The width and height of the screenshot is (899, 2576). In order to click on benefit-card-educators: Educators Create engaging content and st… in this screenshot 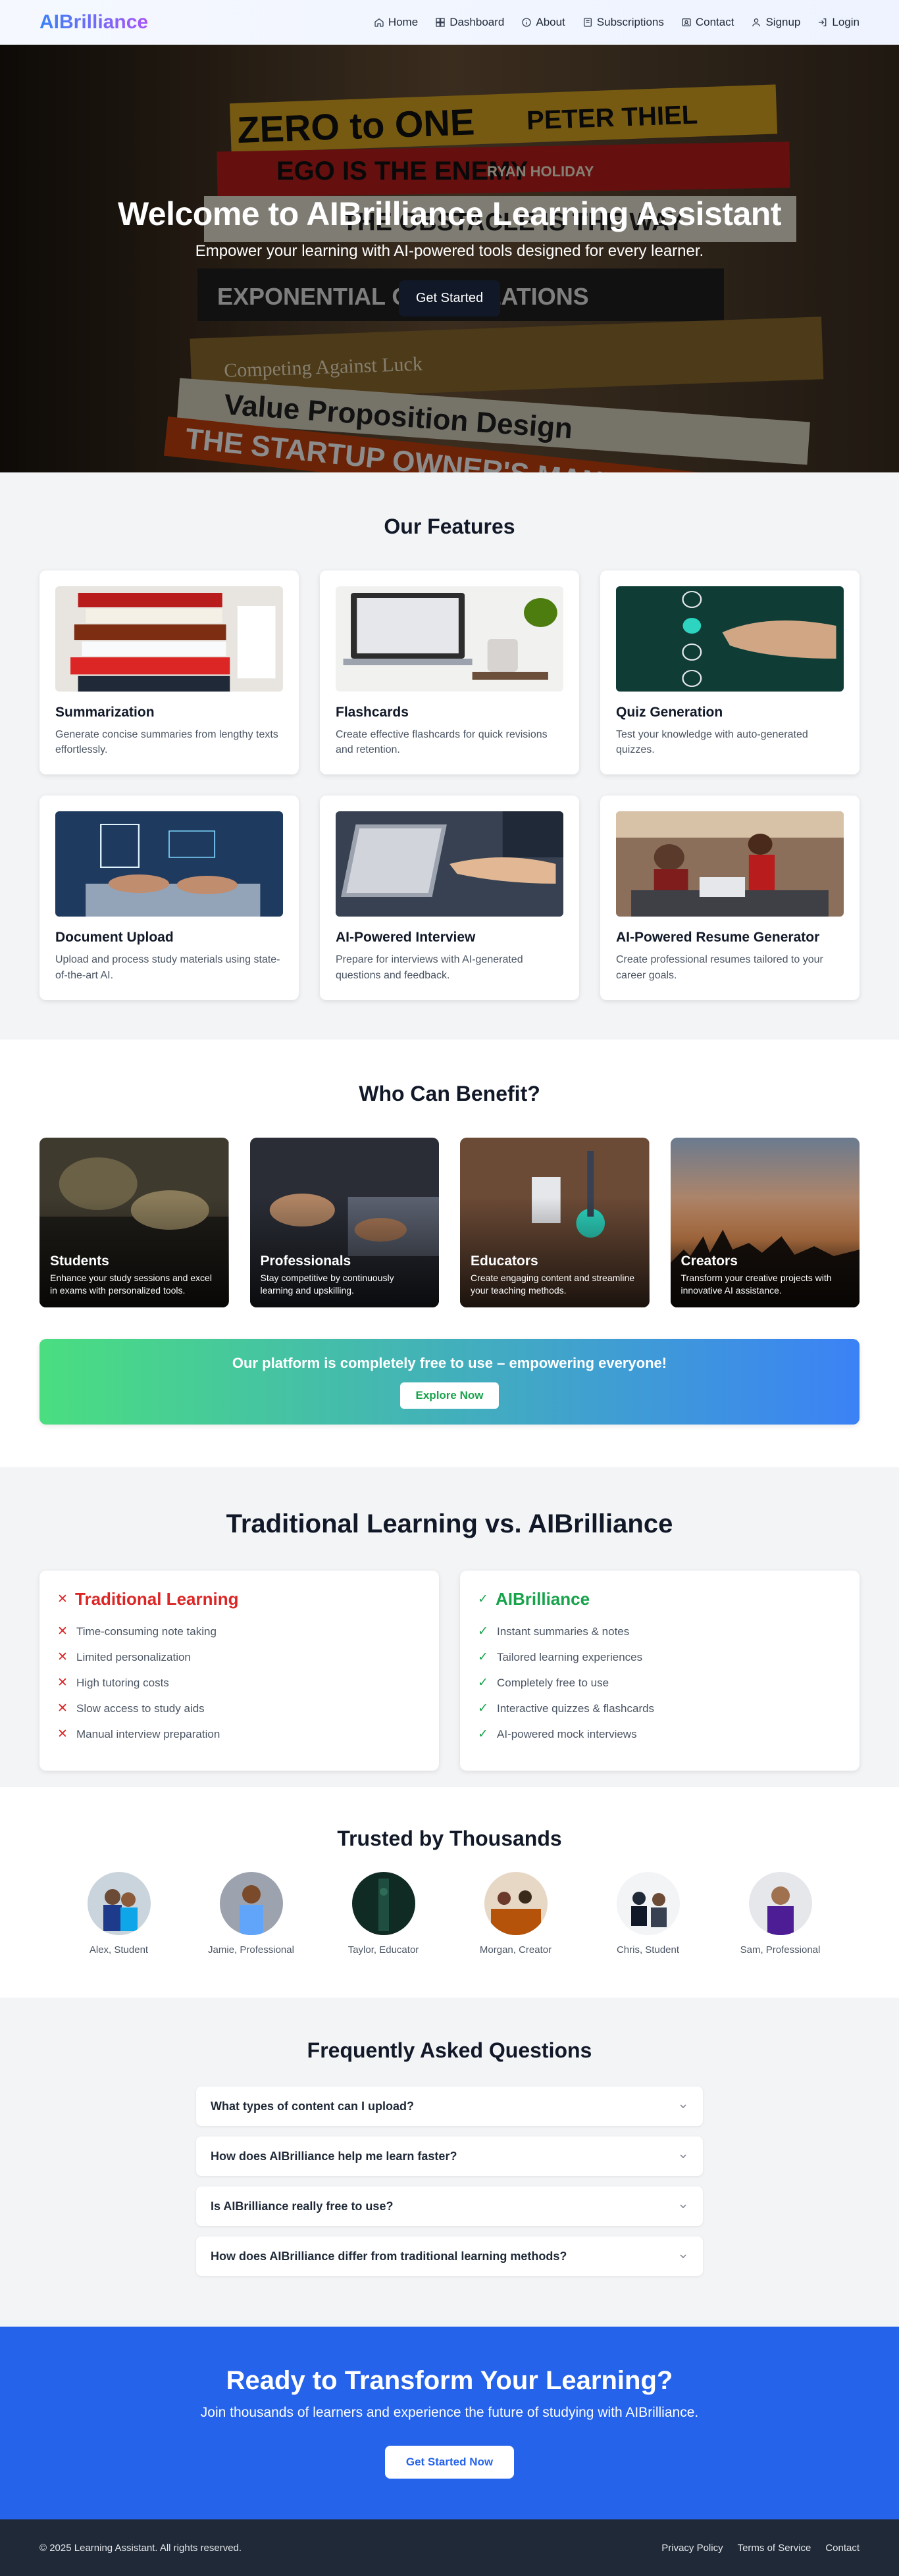, I will do `click(555, 1222)`.